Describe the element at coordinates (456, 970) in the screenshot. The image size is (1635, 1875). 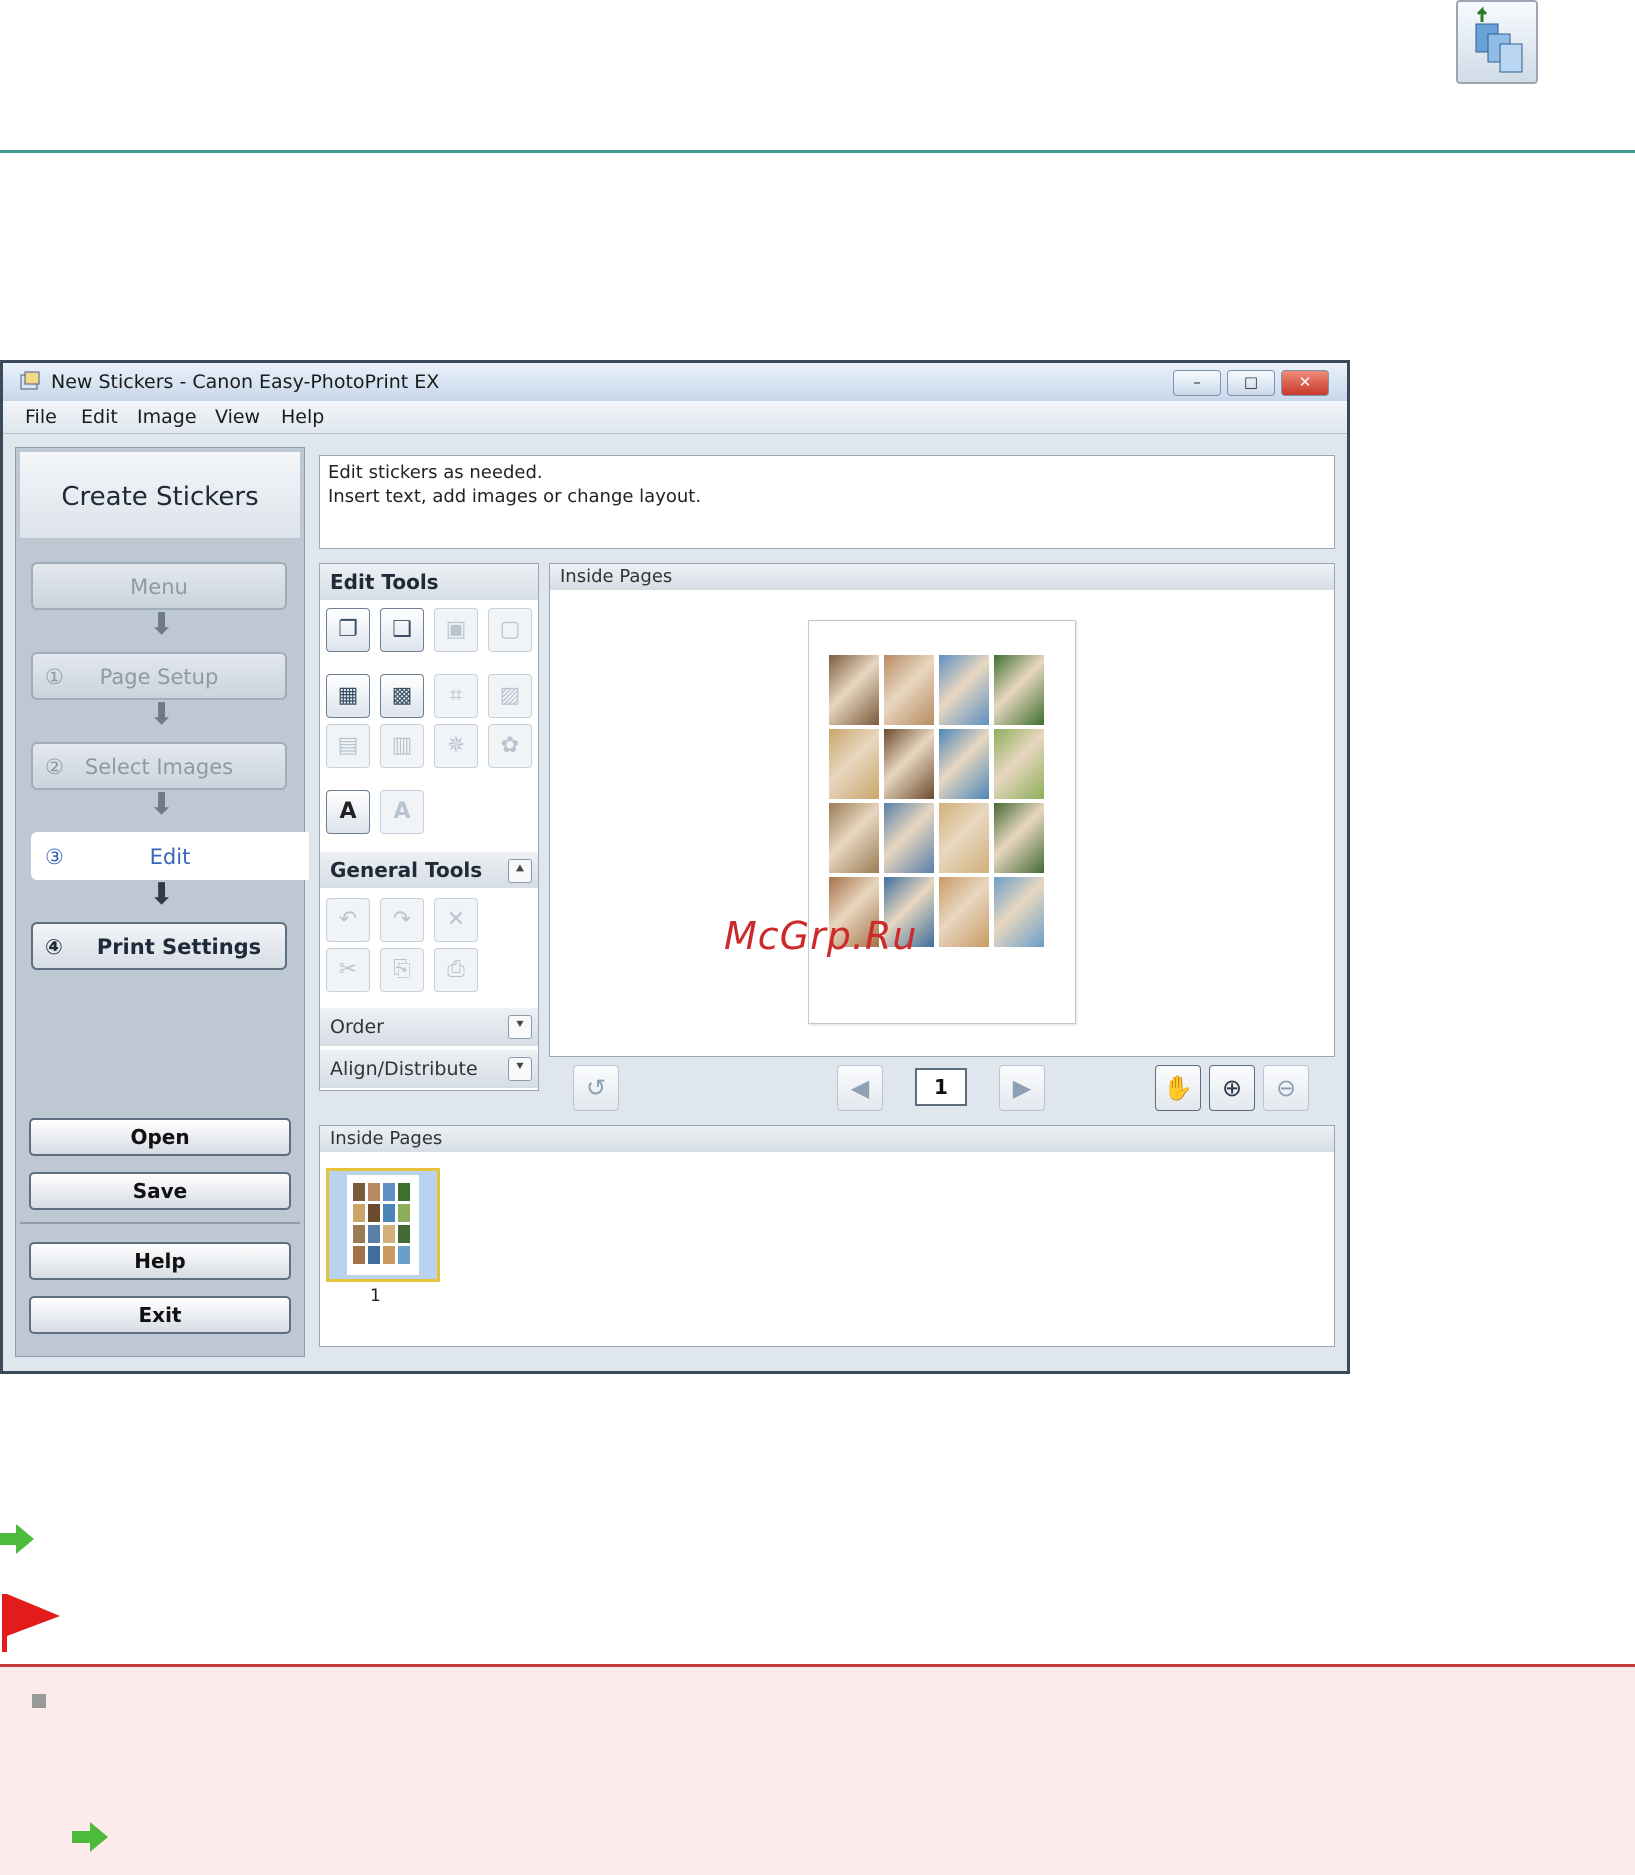
I see `paste-icon: ⎙` at that location.